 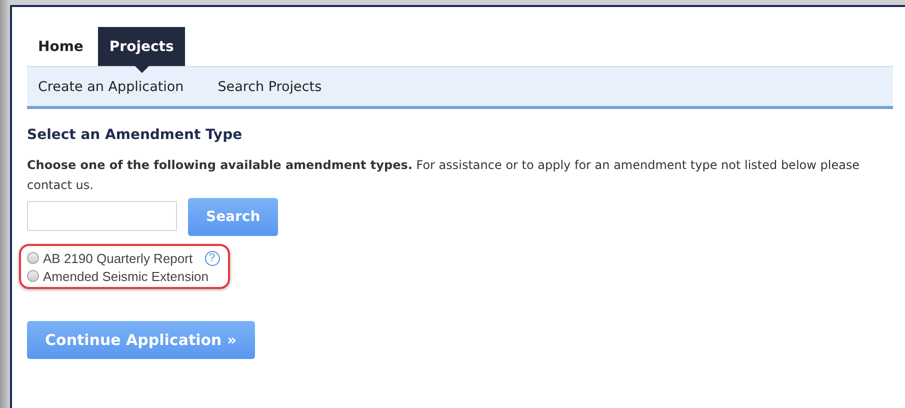 What do you see at coordinates (60, 46) in the screenshot?
I see `nav-tab: Home` at bounding box center [60, 46].